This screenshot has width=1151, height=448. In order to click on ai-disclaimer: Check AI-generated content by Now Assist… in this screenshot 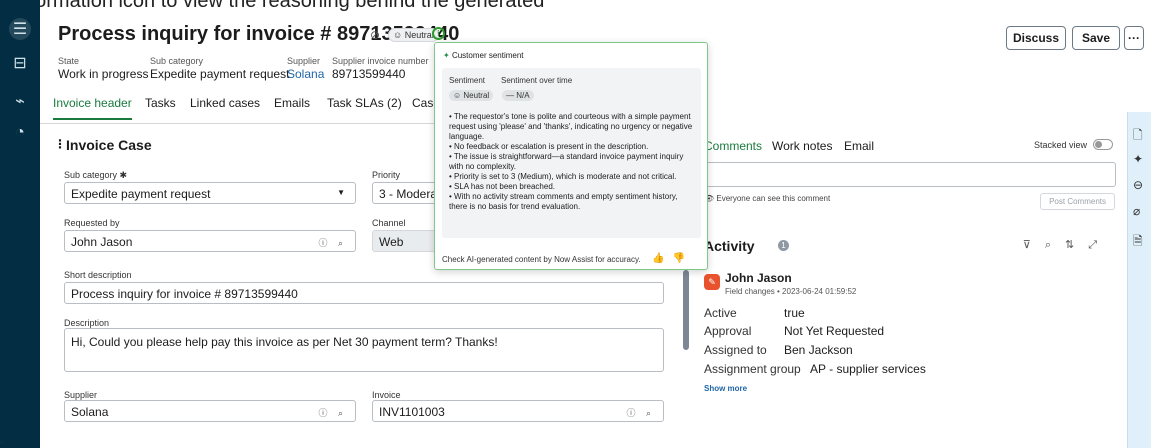, I will do `click(541, 259)`.